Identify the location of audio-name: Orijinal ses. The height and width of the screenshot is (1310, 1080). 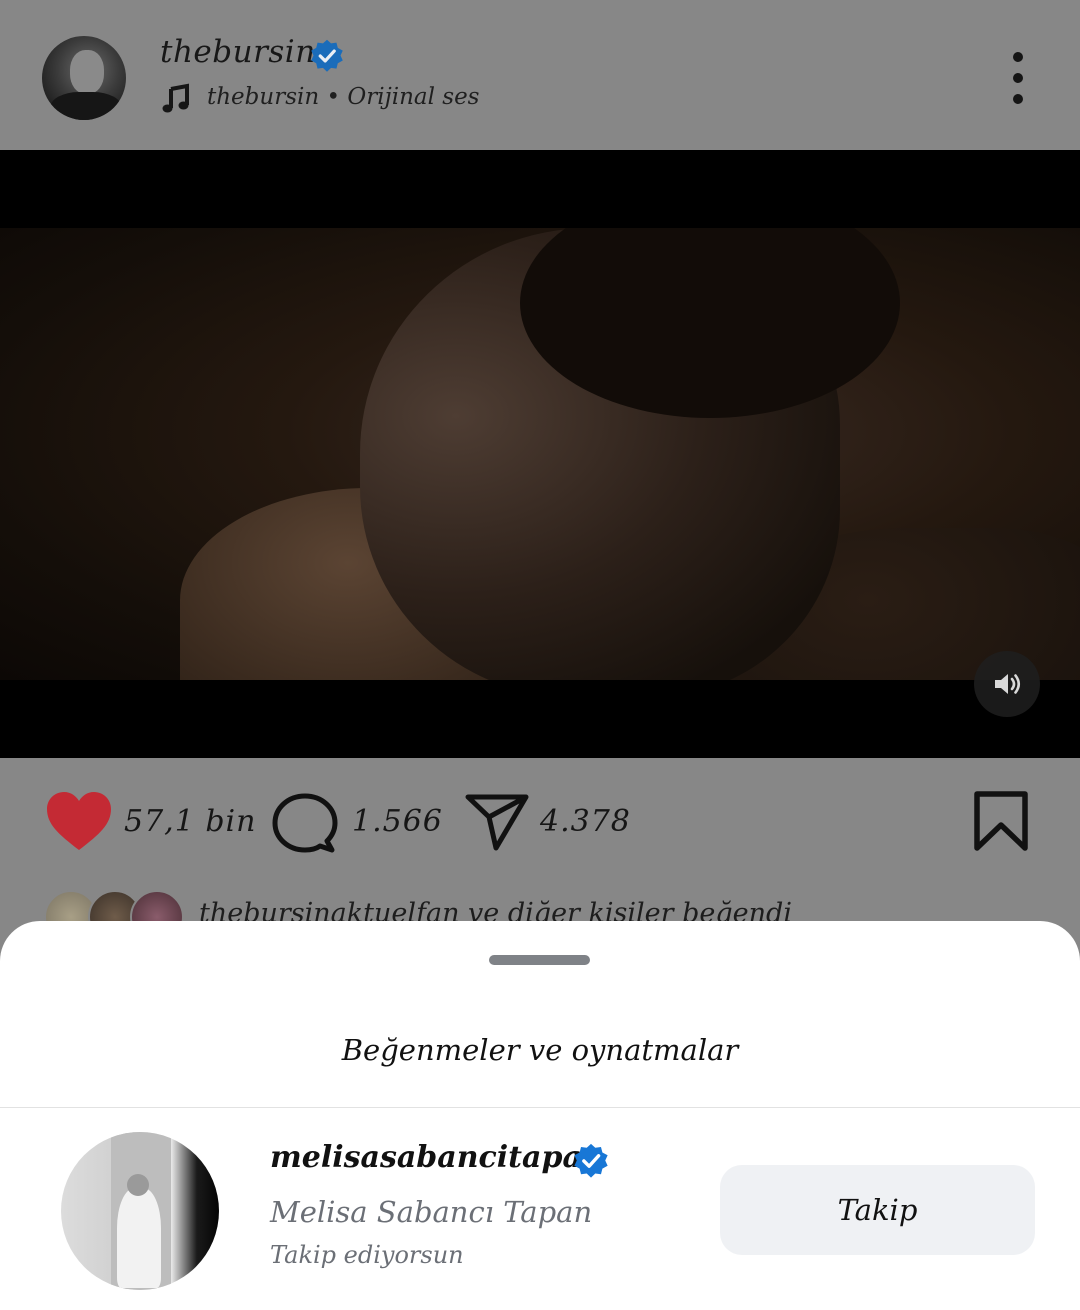
(413, 97).